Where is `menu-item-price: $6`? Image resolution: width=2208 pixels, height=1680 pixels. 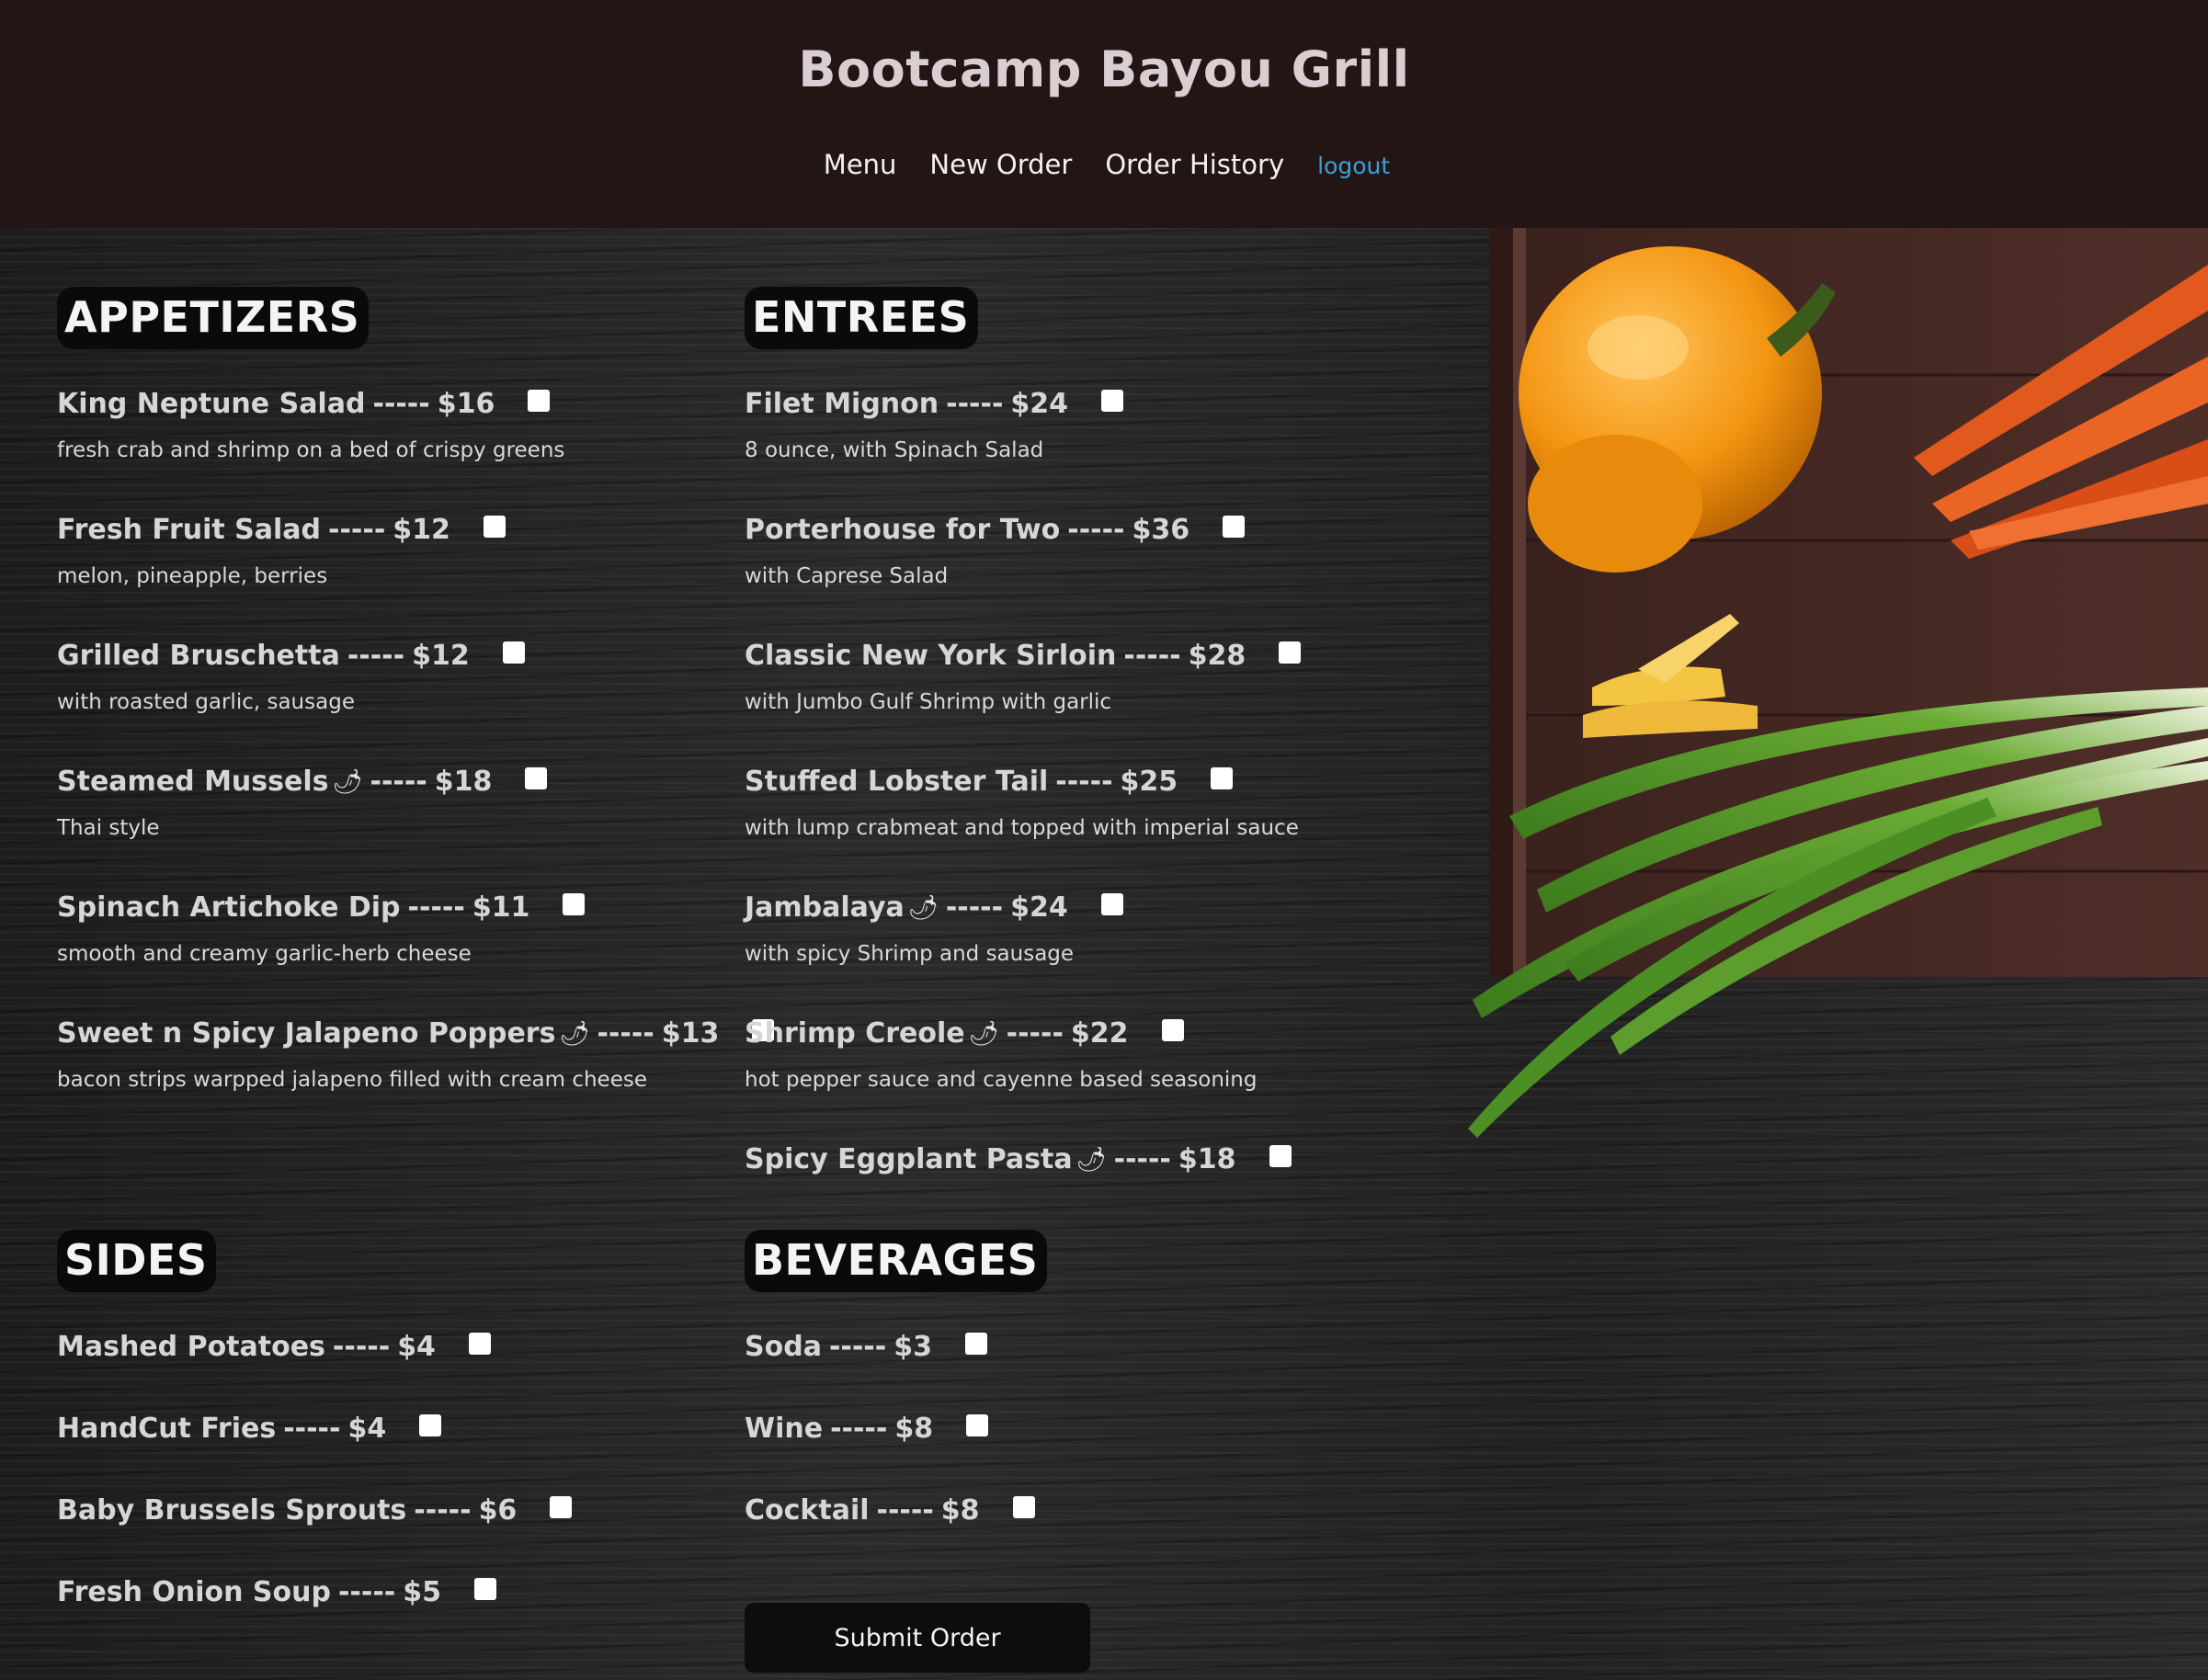 menu-item-price: $6 is located at coordinates (498, 1510).